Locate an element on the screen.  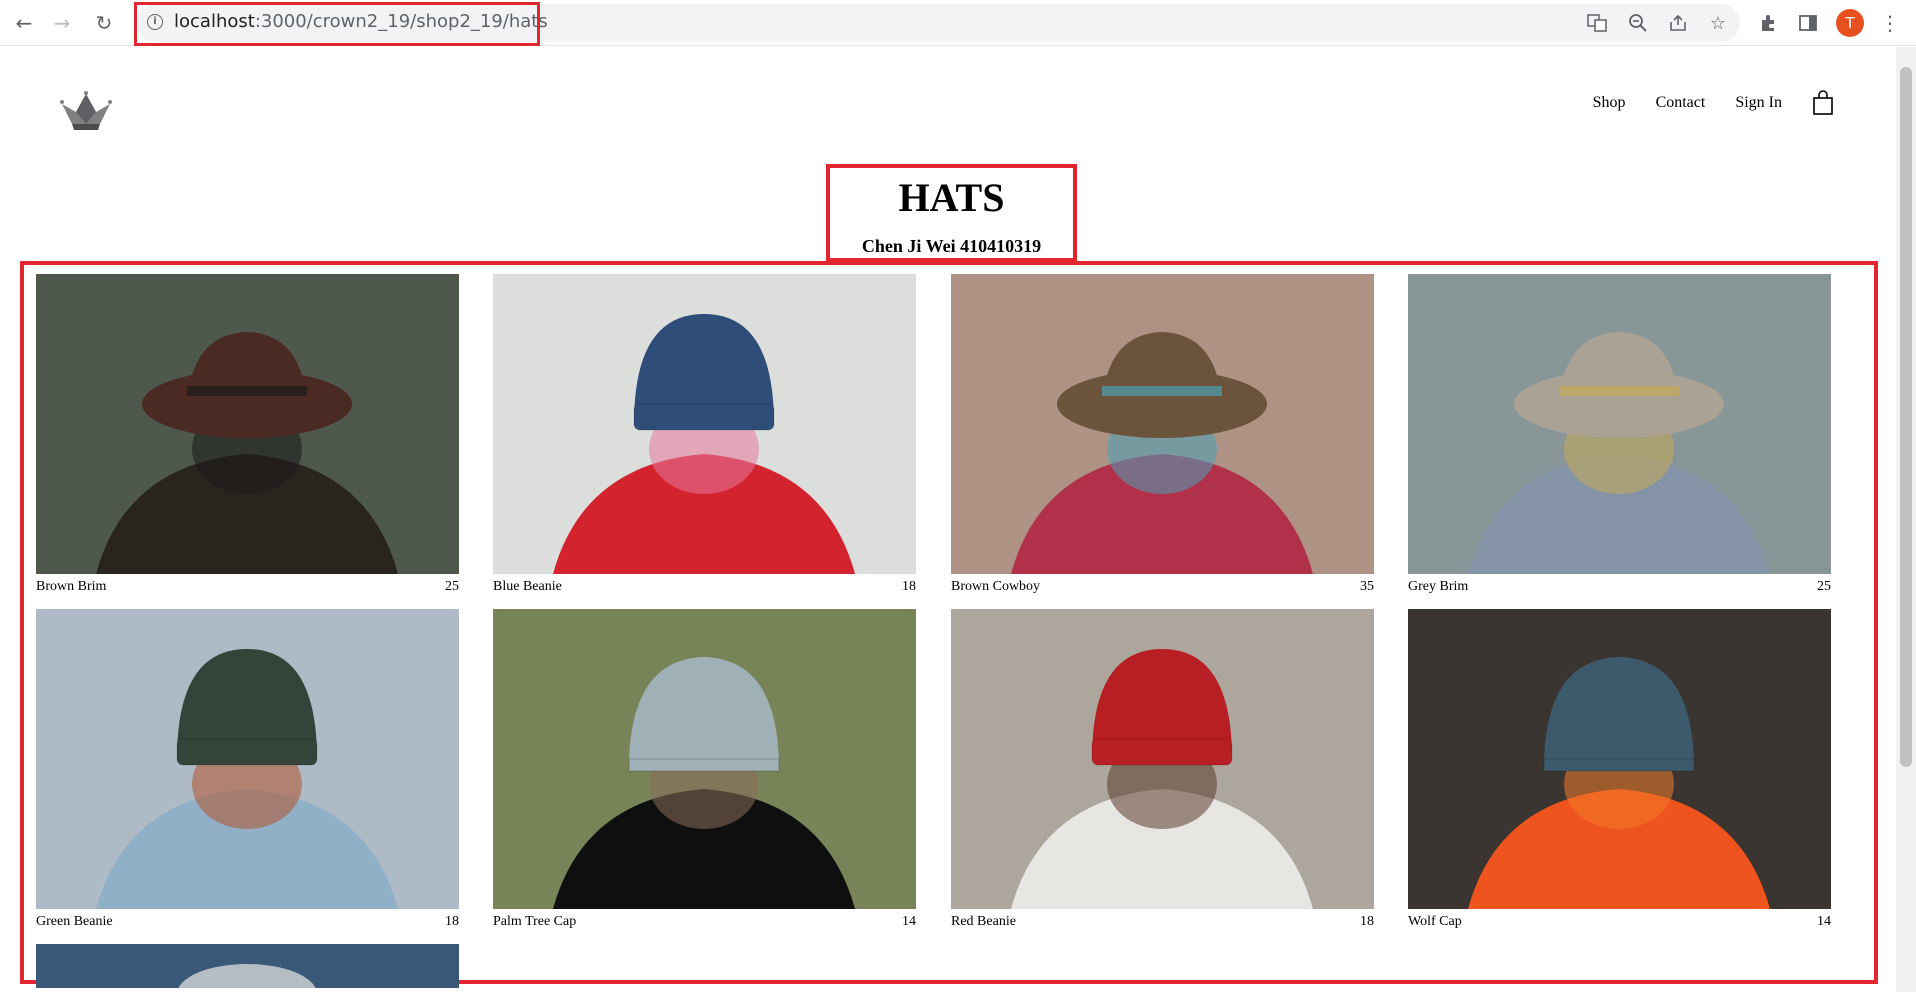
product-name: Palm Tree Cap is located at coordinates (535, 921).